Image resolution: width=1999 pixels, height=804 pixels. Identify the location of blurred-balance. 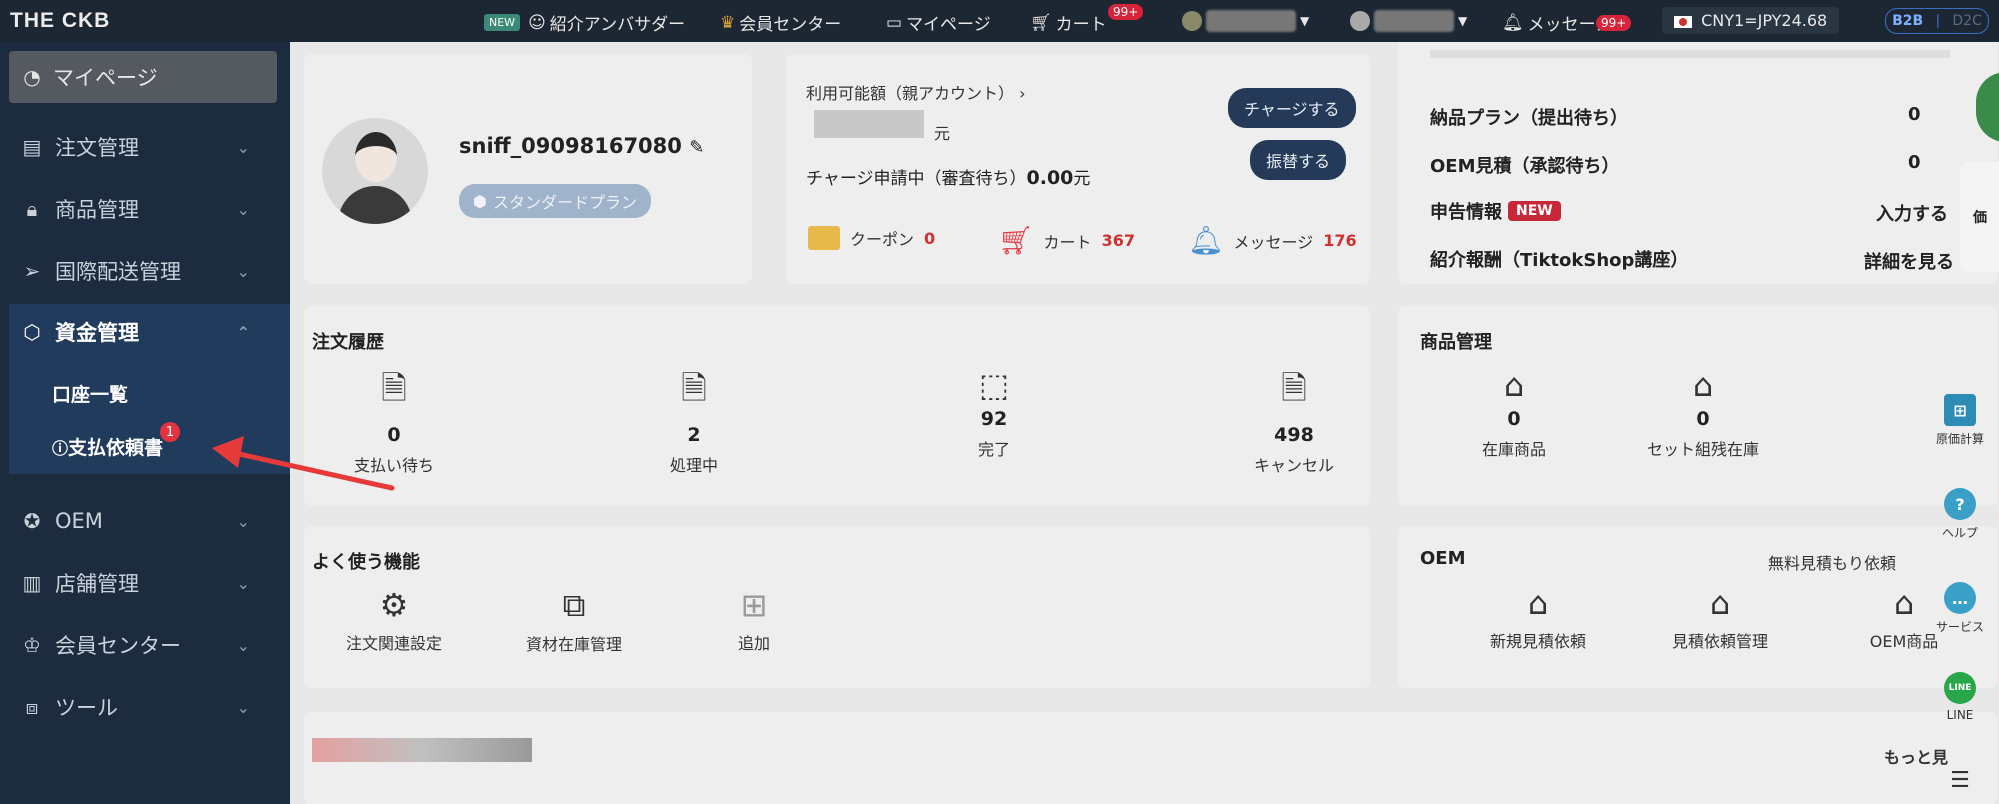
(869, 124).